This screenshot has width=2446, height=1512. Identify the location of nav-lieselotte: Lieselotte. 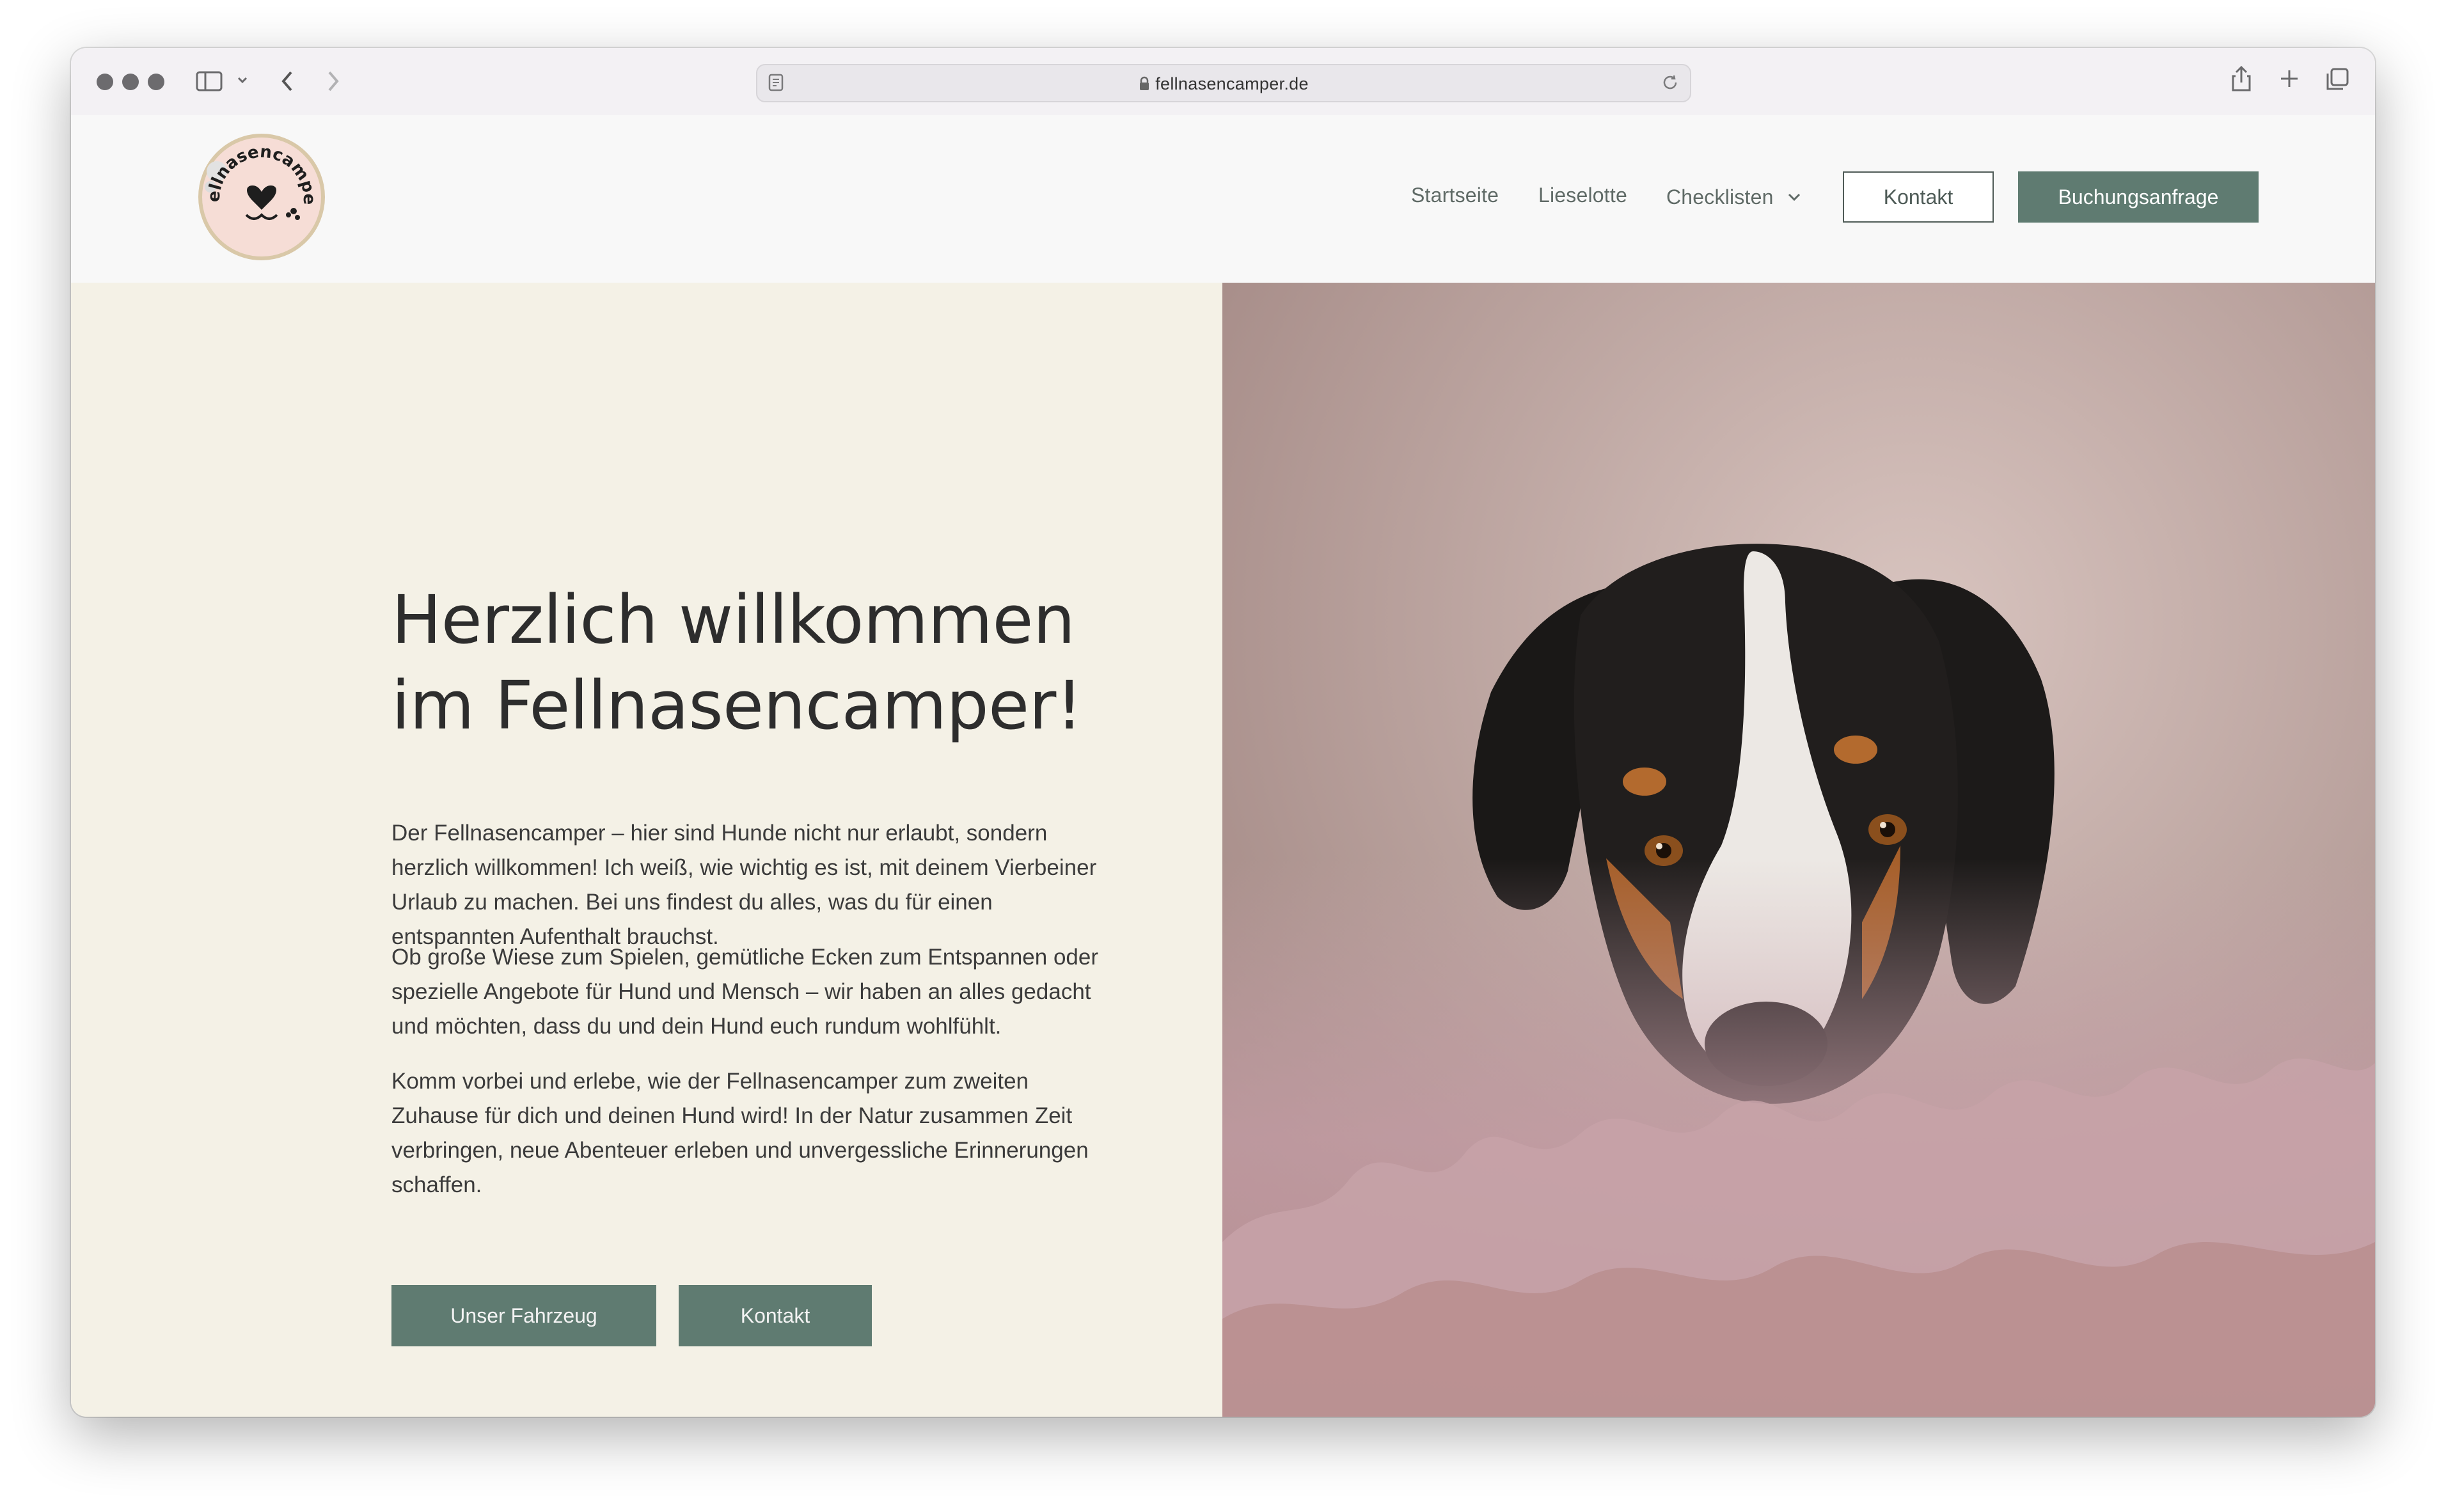
(1582, 196).